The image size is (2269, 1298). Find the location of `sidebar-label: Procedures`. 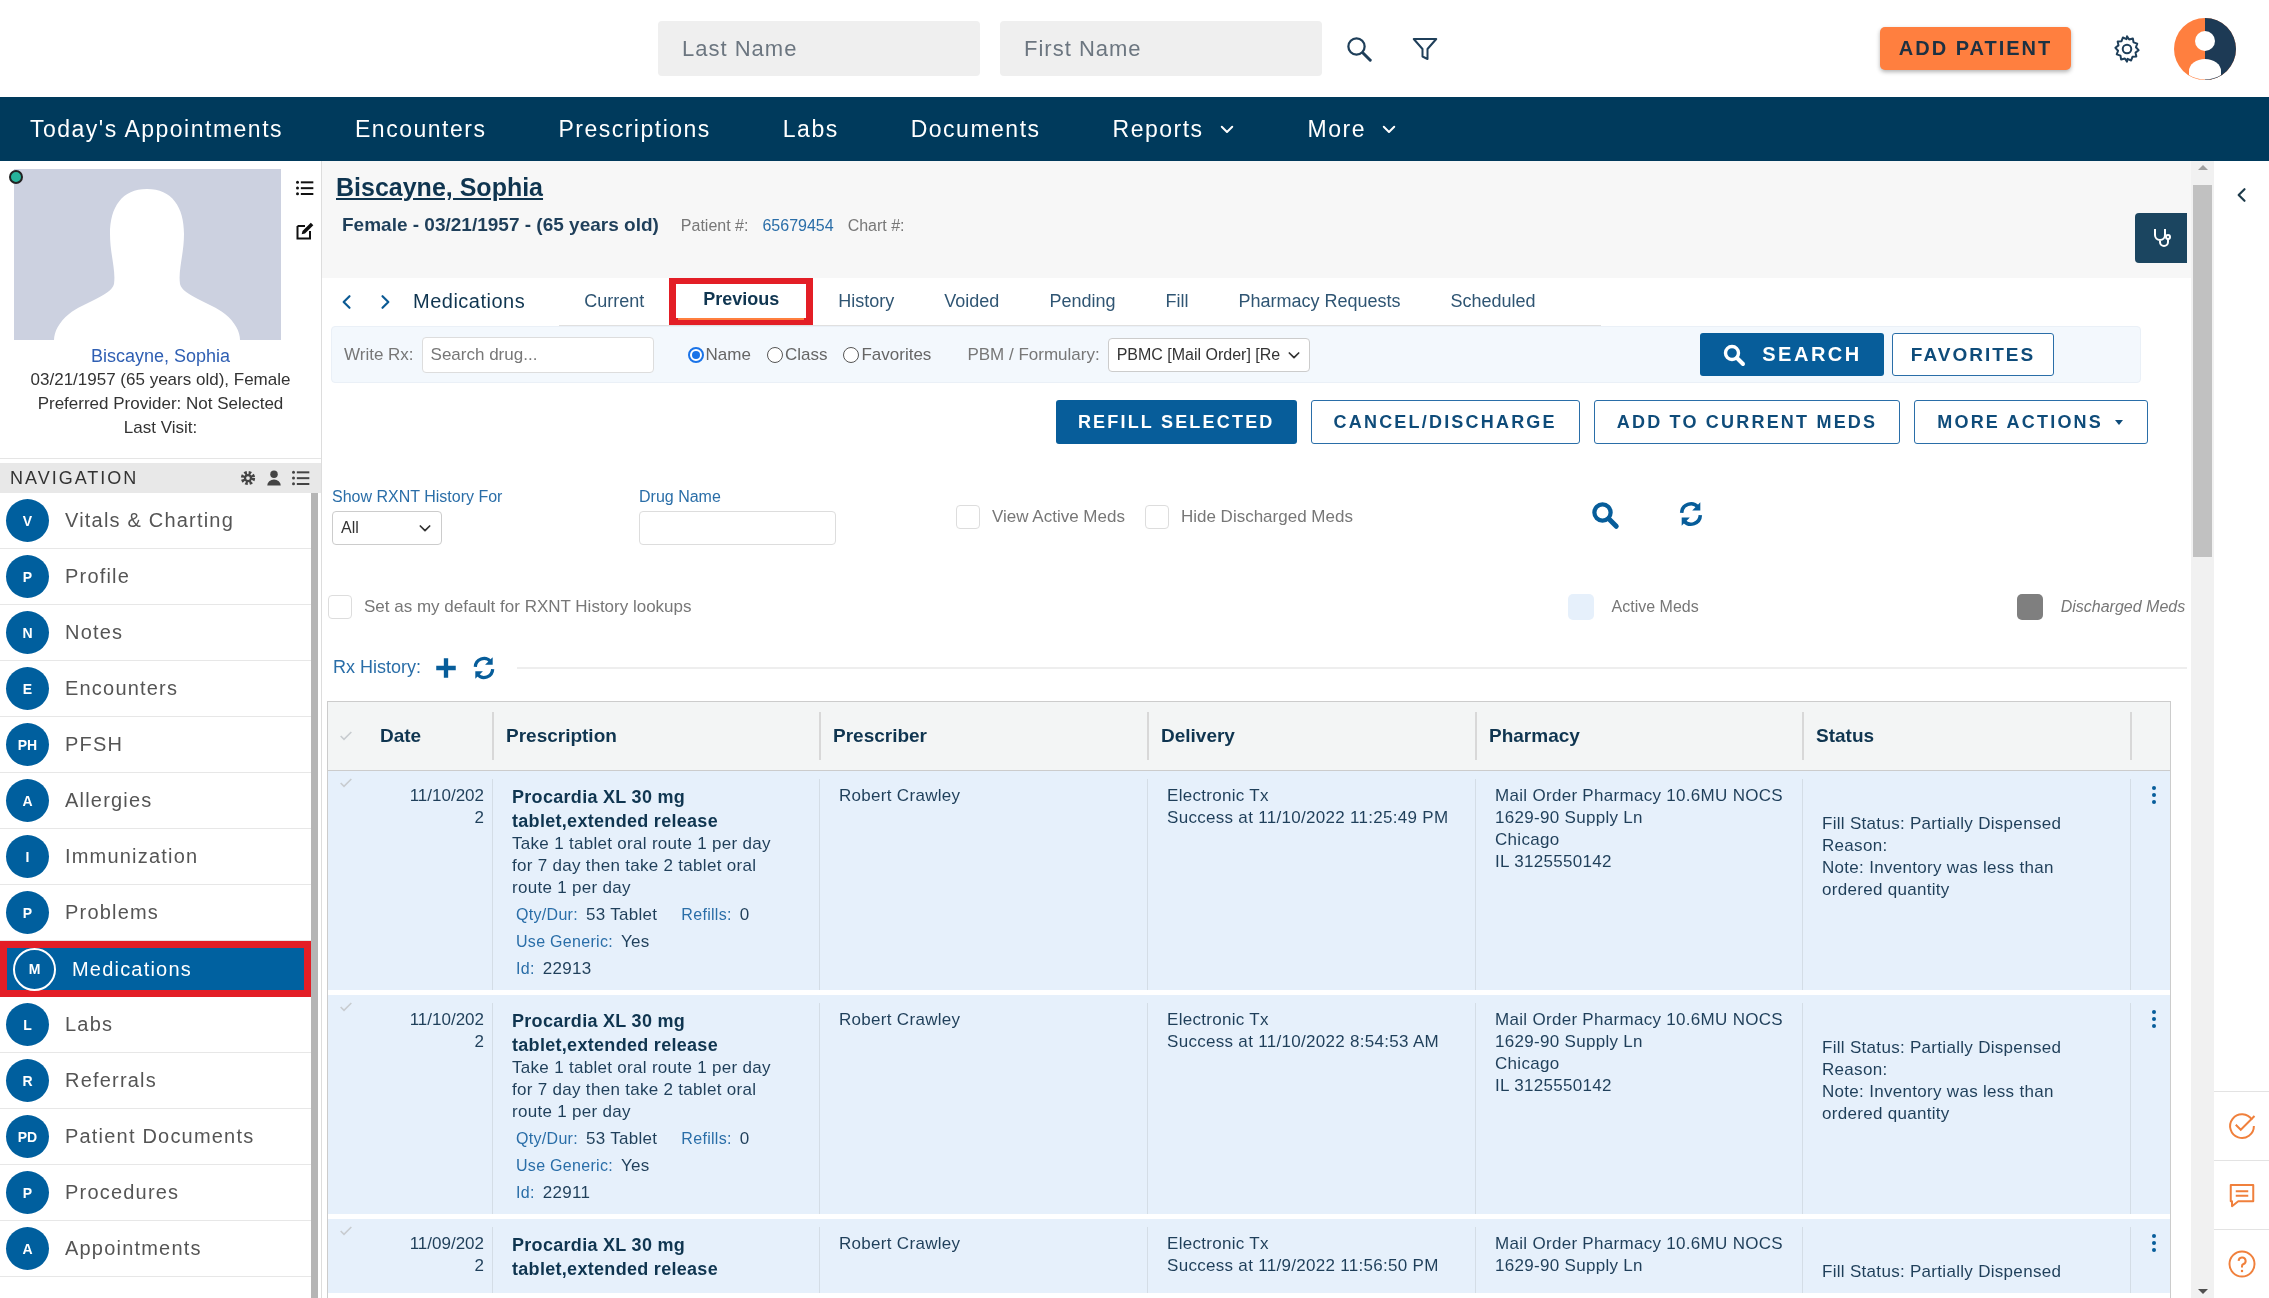

sidebar-label: Procedures is located at coordinates (122, 1192).